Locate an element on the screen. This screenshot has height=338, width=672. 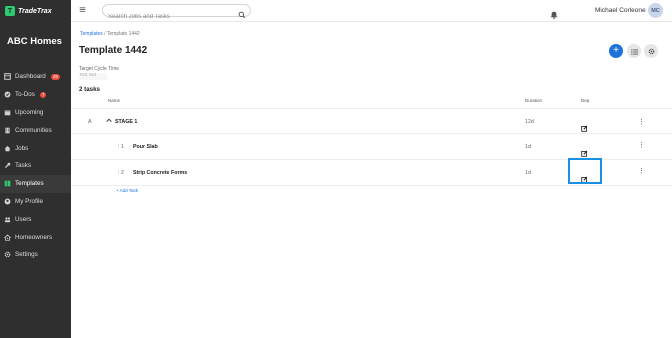
task-count: 2 tasks is located at coordinates (89, 89).